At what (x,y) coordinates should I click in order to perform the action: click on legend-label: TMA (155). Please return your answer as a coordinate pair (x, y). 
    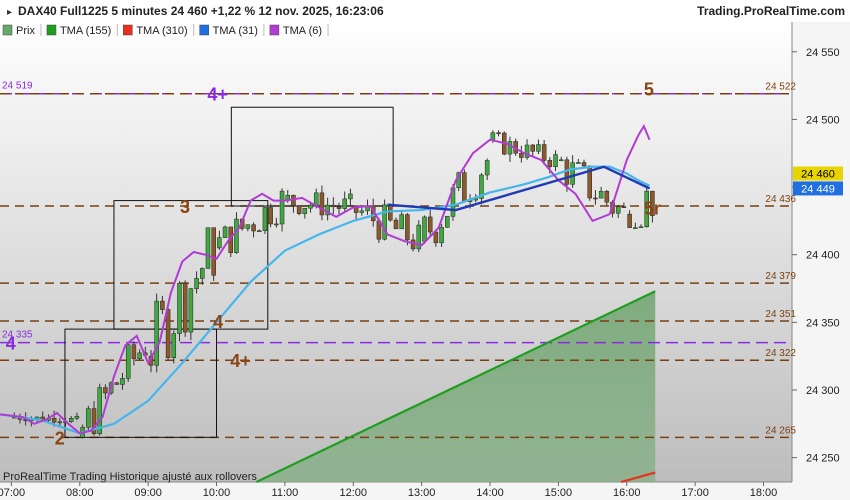
    Looking at the image, I should click on (85, 31).